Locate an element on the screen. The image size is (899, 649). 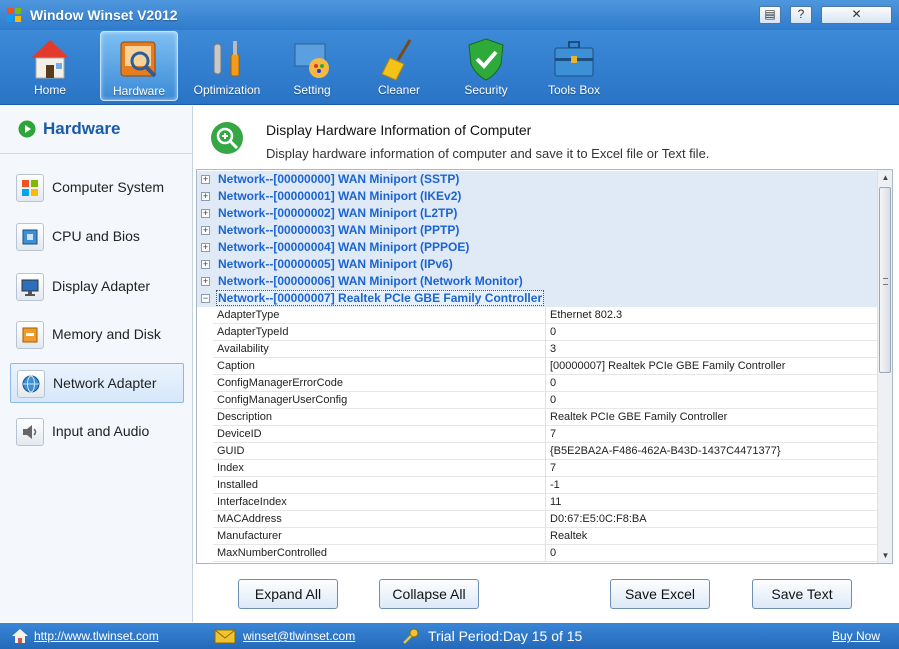
sidebar-title: Hardware is located at coordinates (82, 128).